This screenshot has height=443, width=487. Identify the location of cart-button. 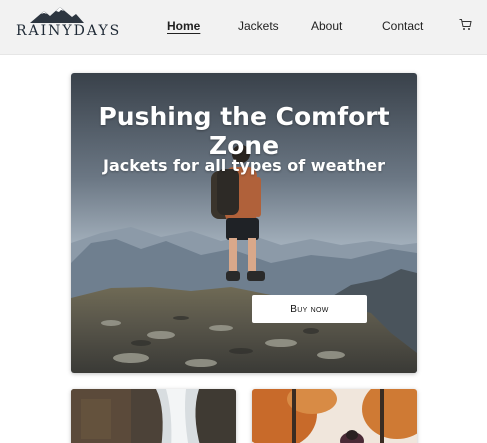
(465, 24).